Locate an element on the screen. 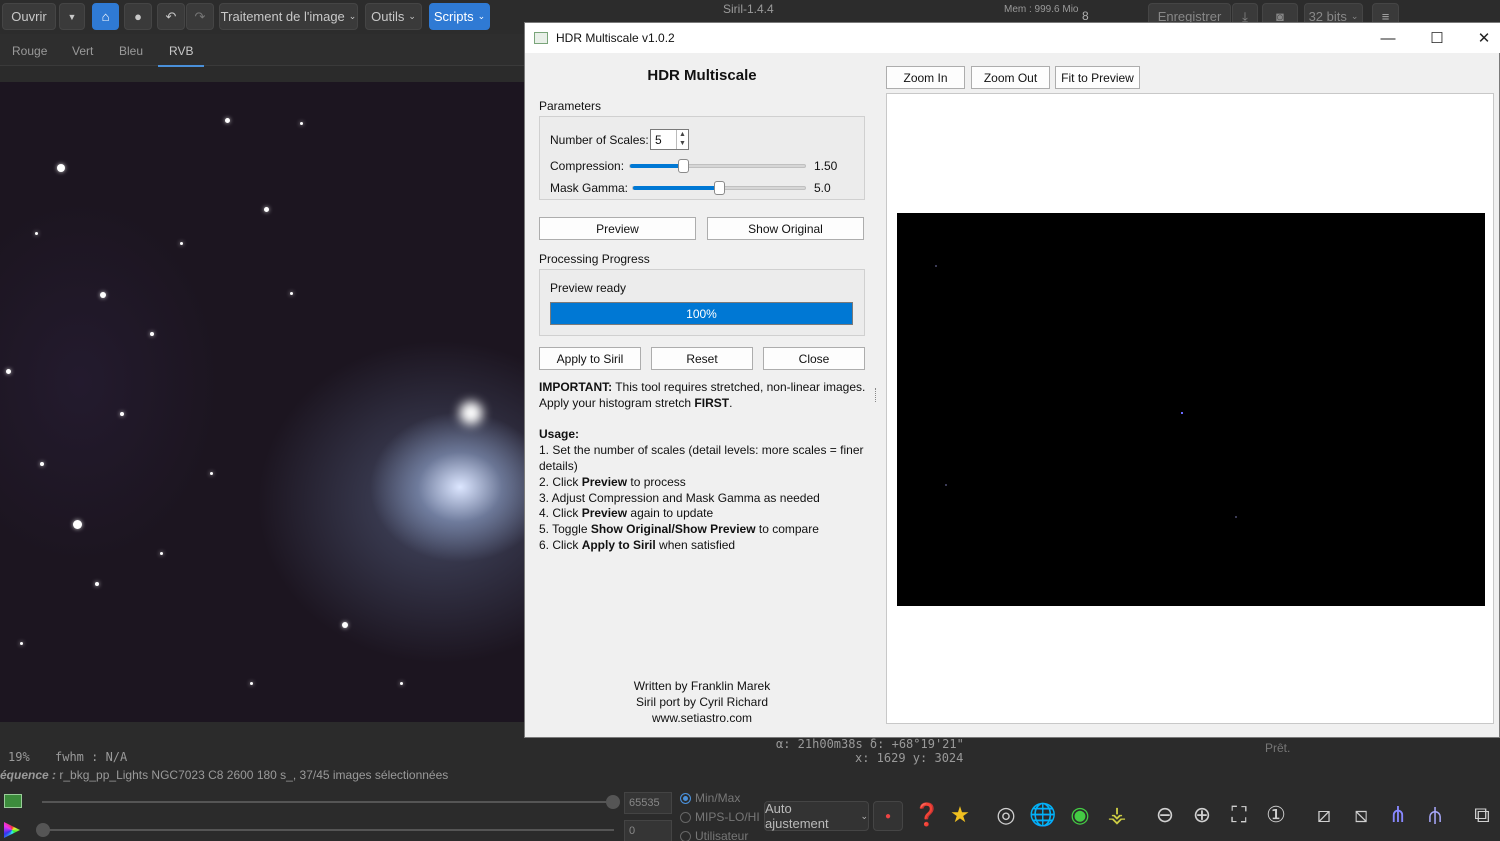 This screenshot has width=1500, height=841. tools-menu: Outils ⌄ is located at coordinates (393, 16).